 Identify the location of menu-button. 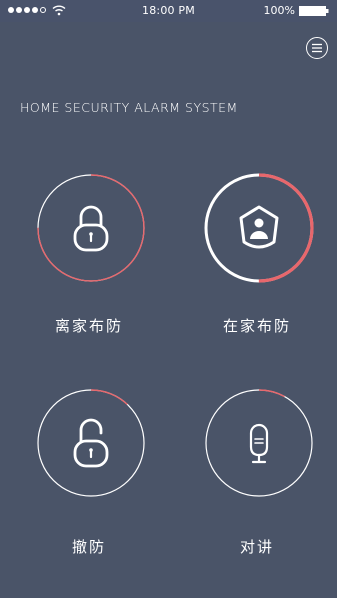
(317, 48).